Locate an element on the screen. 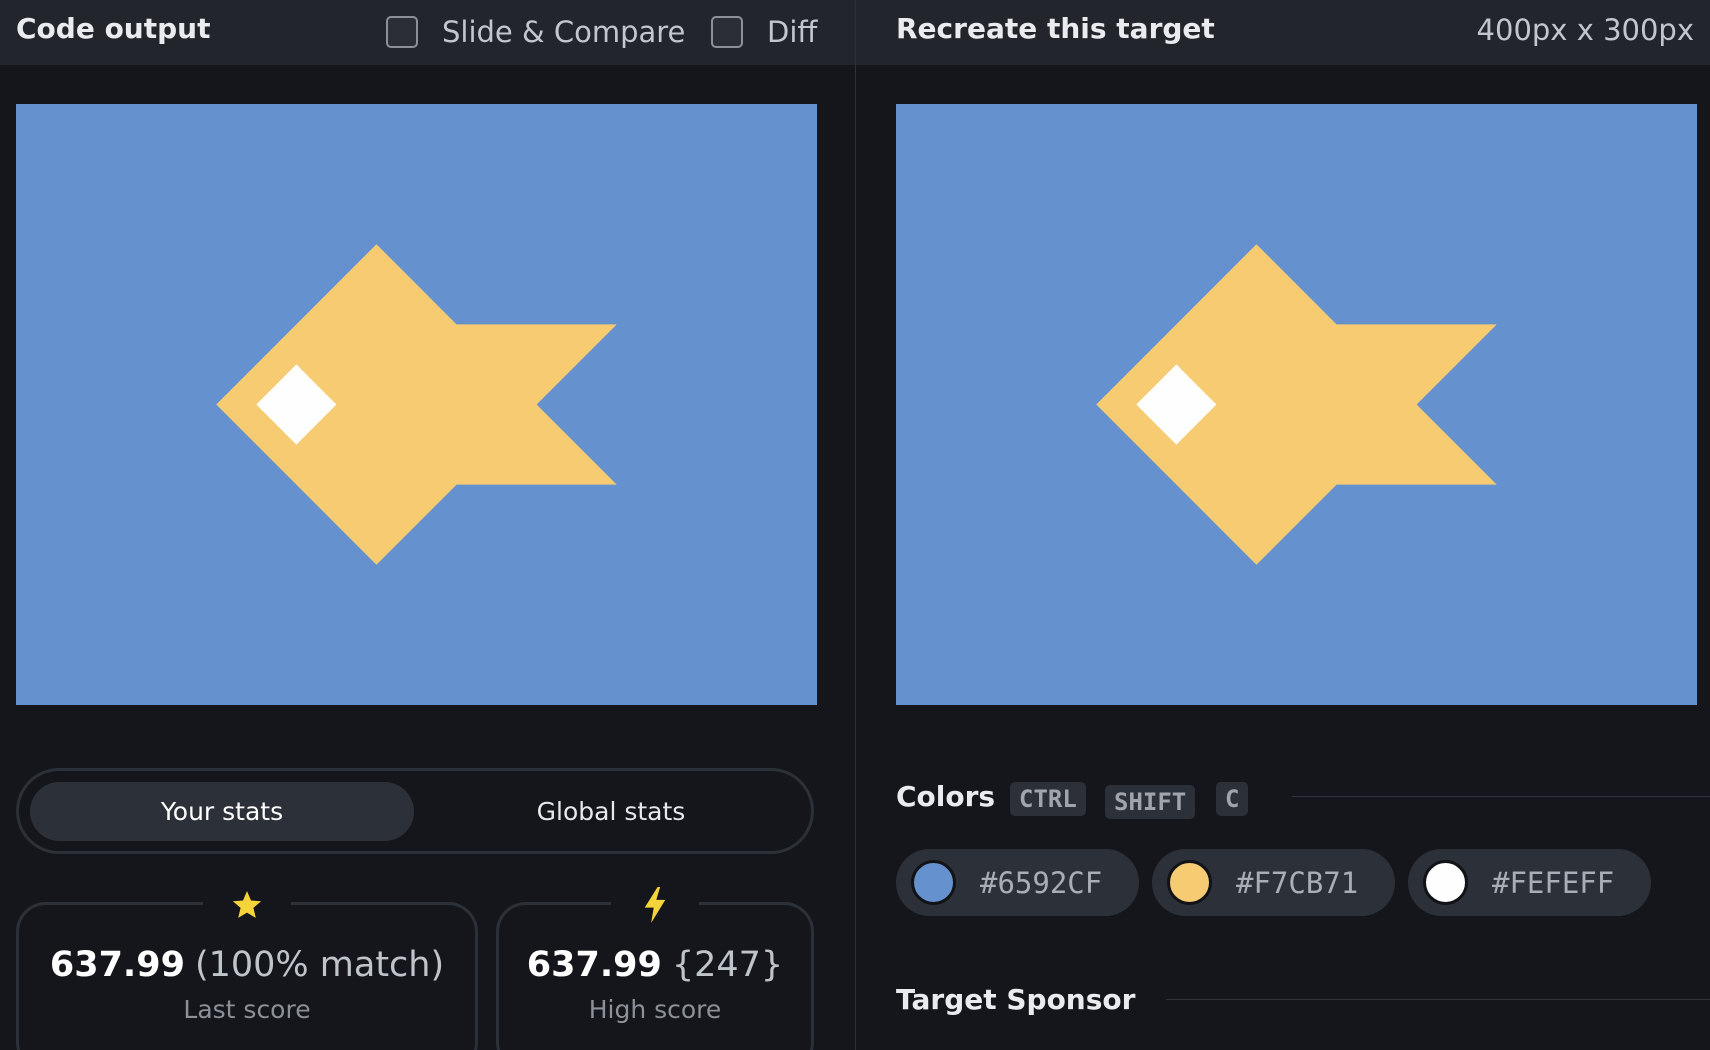 The image size is (1710, 1050). color-swatch: #F7CB71 is located at coordinates (1273, 882).